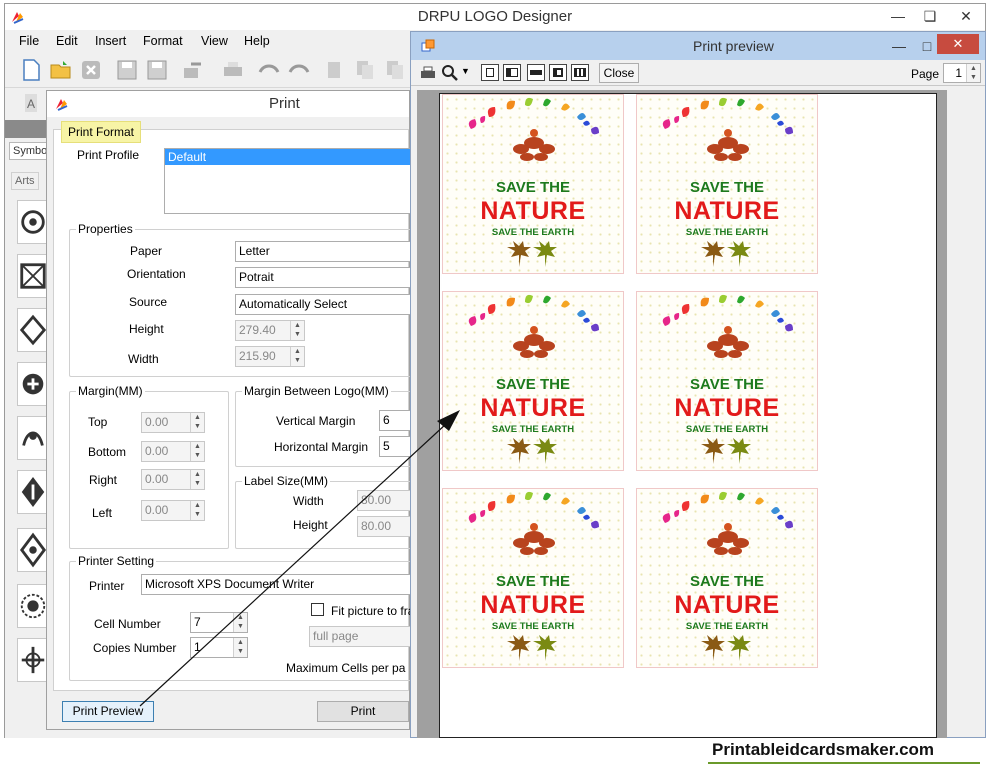 Image resolution: width=988 pixels, height=766 pixels. Describe the element at coordinates (29, 41) in the screenshot. I see `menu-file: File` at that location.